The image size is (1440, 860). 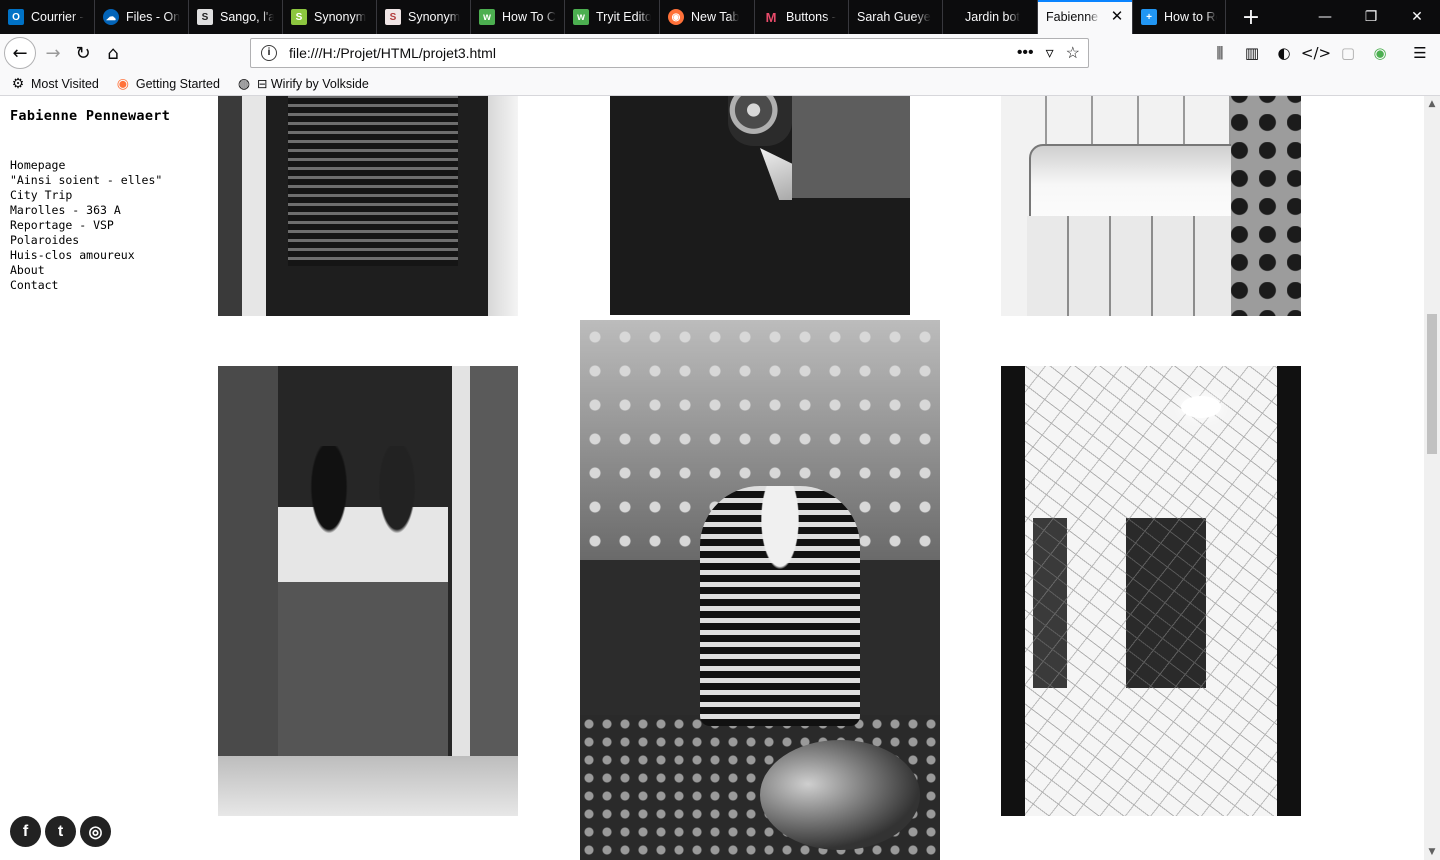 I want to click on devtools-icon: </>, so click(x=1316, y=53).